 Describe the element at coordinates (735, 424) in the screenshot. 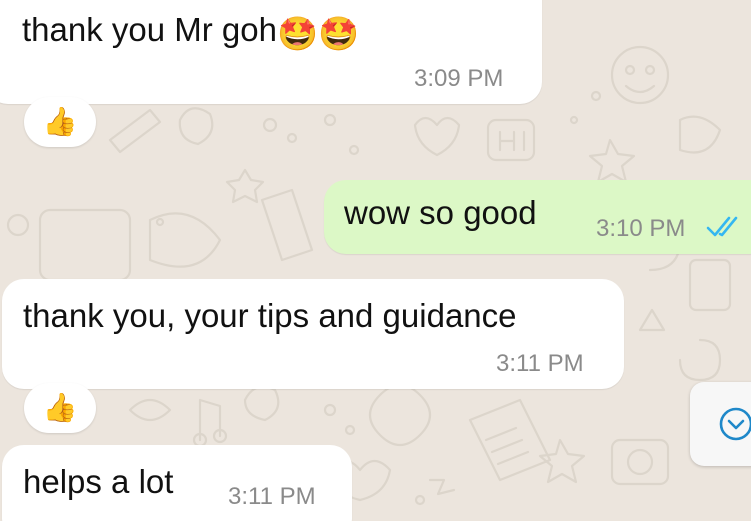

I see `chevron-down-icon` at that location.